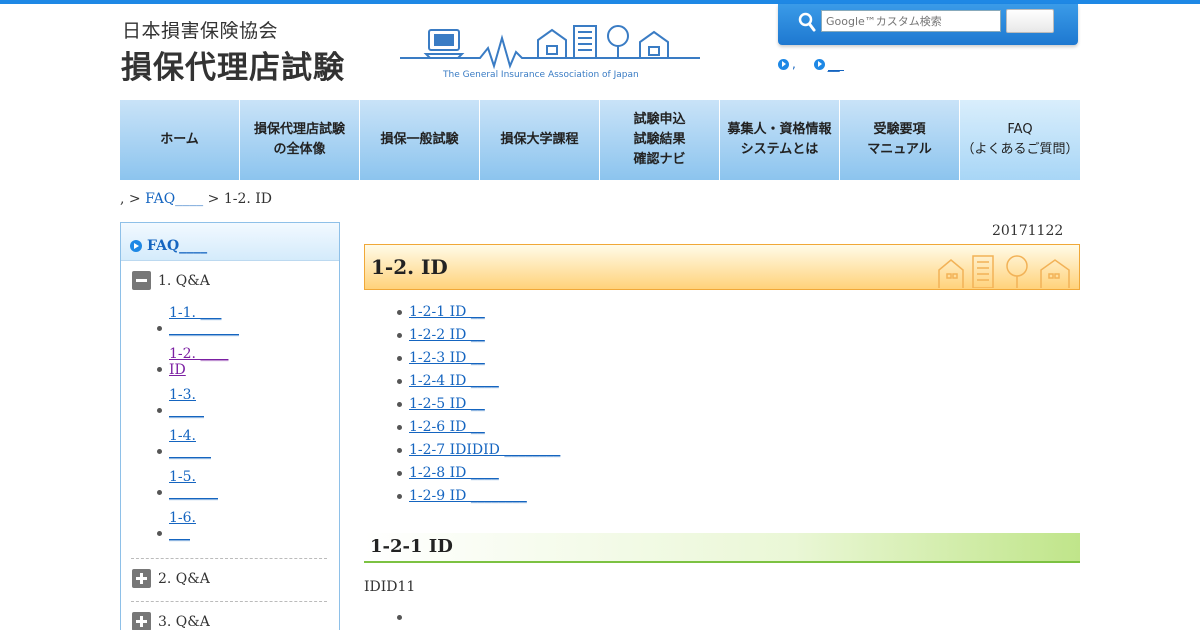 This screenshot has height=630, width=1200. What do you see at coordinates (660, 140) in the screenshot?
I see `nav-application-navi: 試験申込 試験結果 確認ナビ` at bounding box center [660, 140].